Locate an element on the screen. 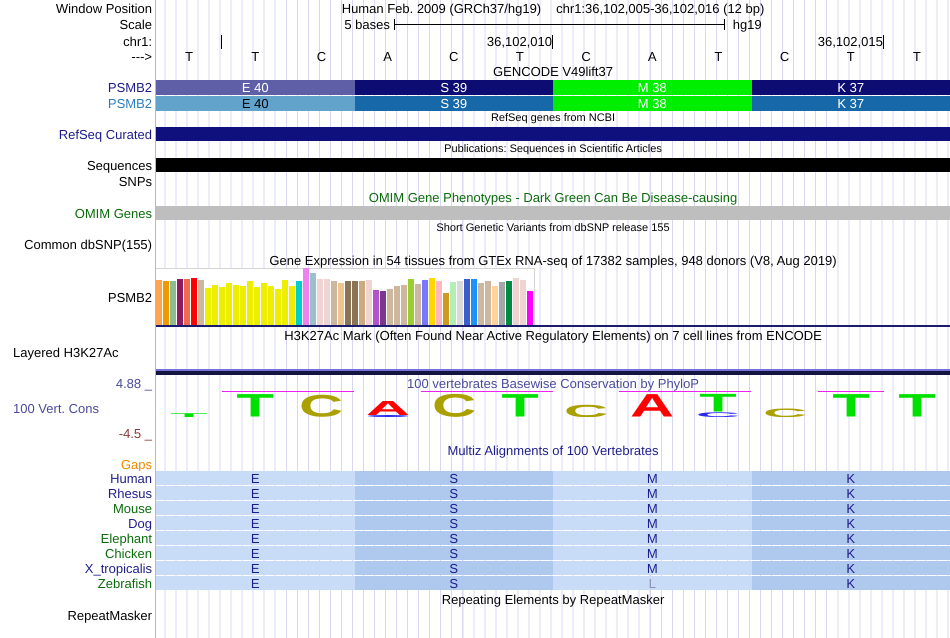 This screenshot has height=638, width=950. track-label: 100 Vert. Cons is located at coordinates (49, 408).